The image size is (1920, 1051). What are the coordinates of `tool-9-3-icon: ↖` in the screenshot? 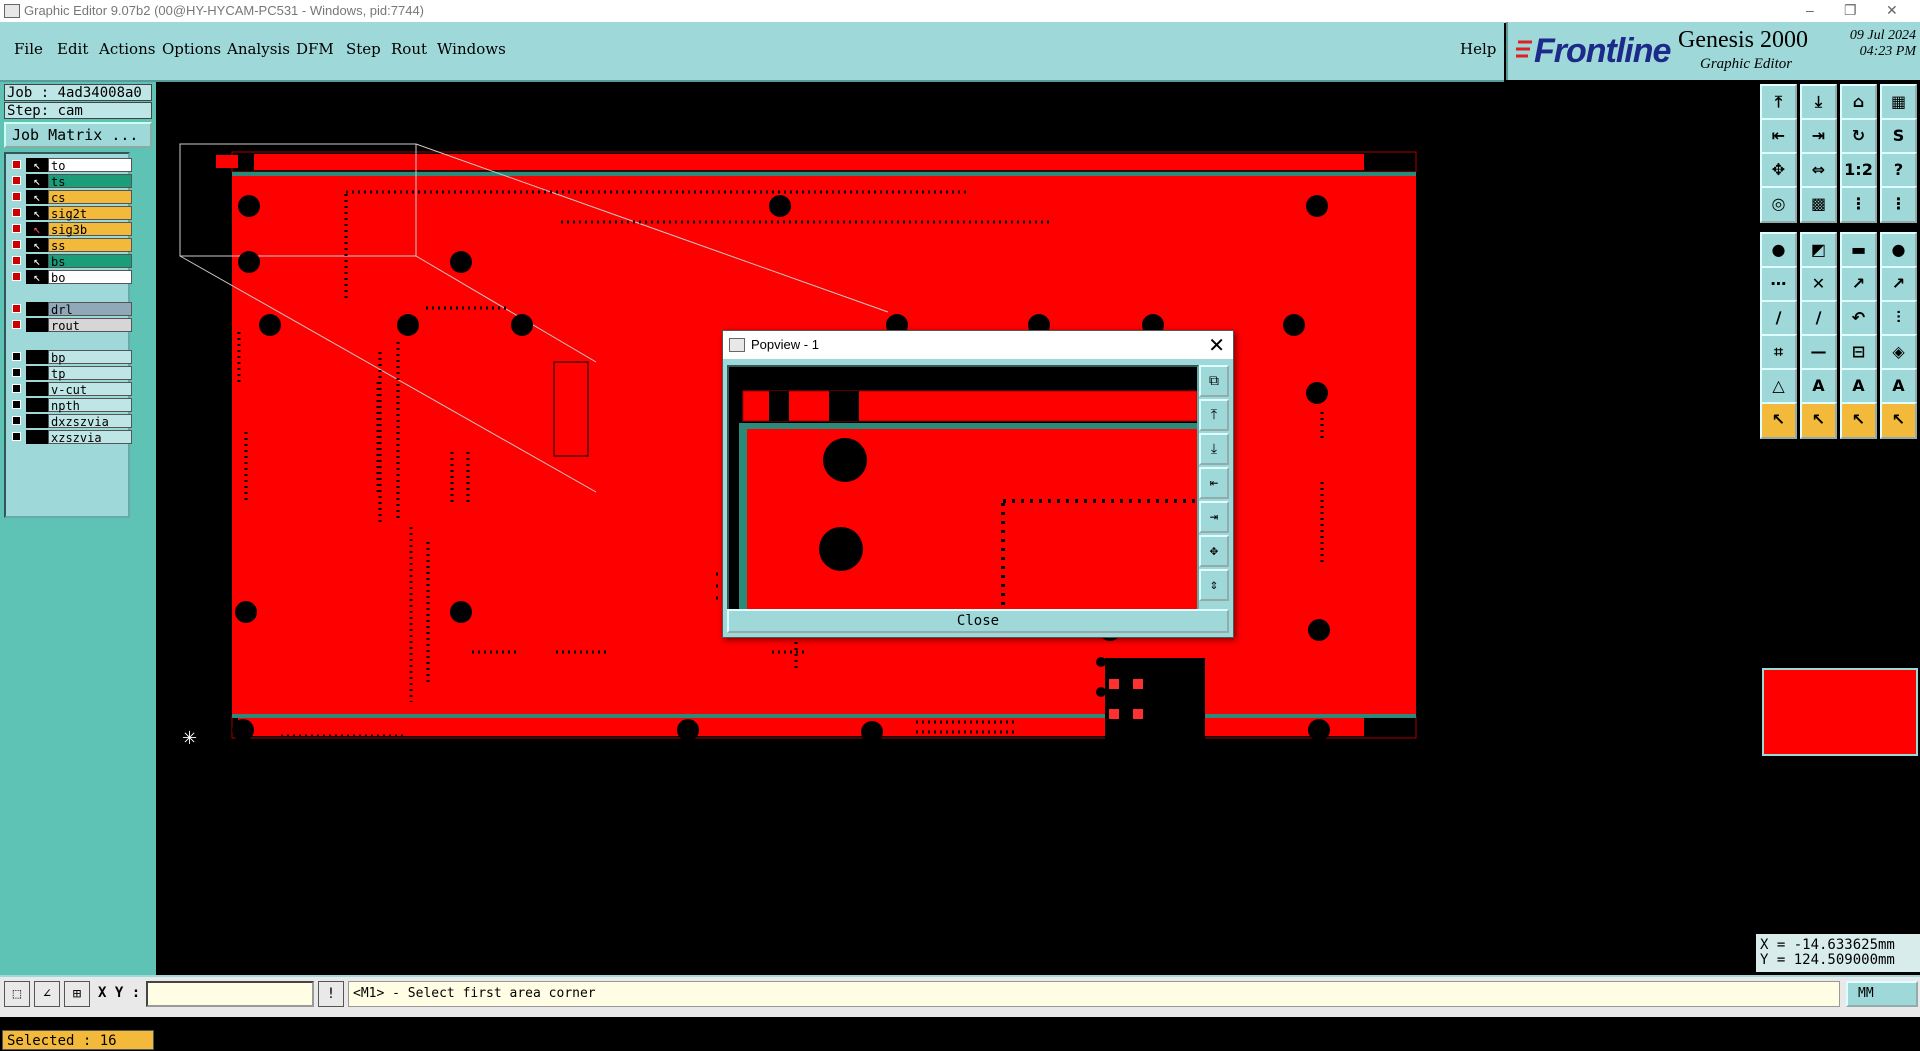 It's located at (1898, 420).